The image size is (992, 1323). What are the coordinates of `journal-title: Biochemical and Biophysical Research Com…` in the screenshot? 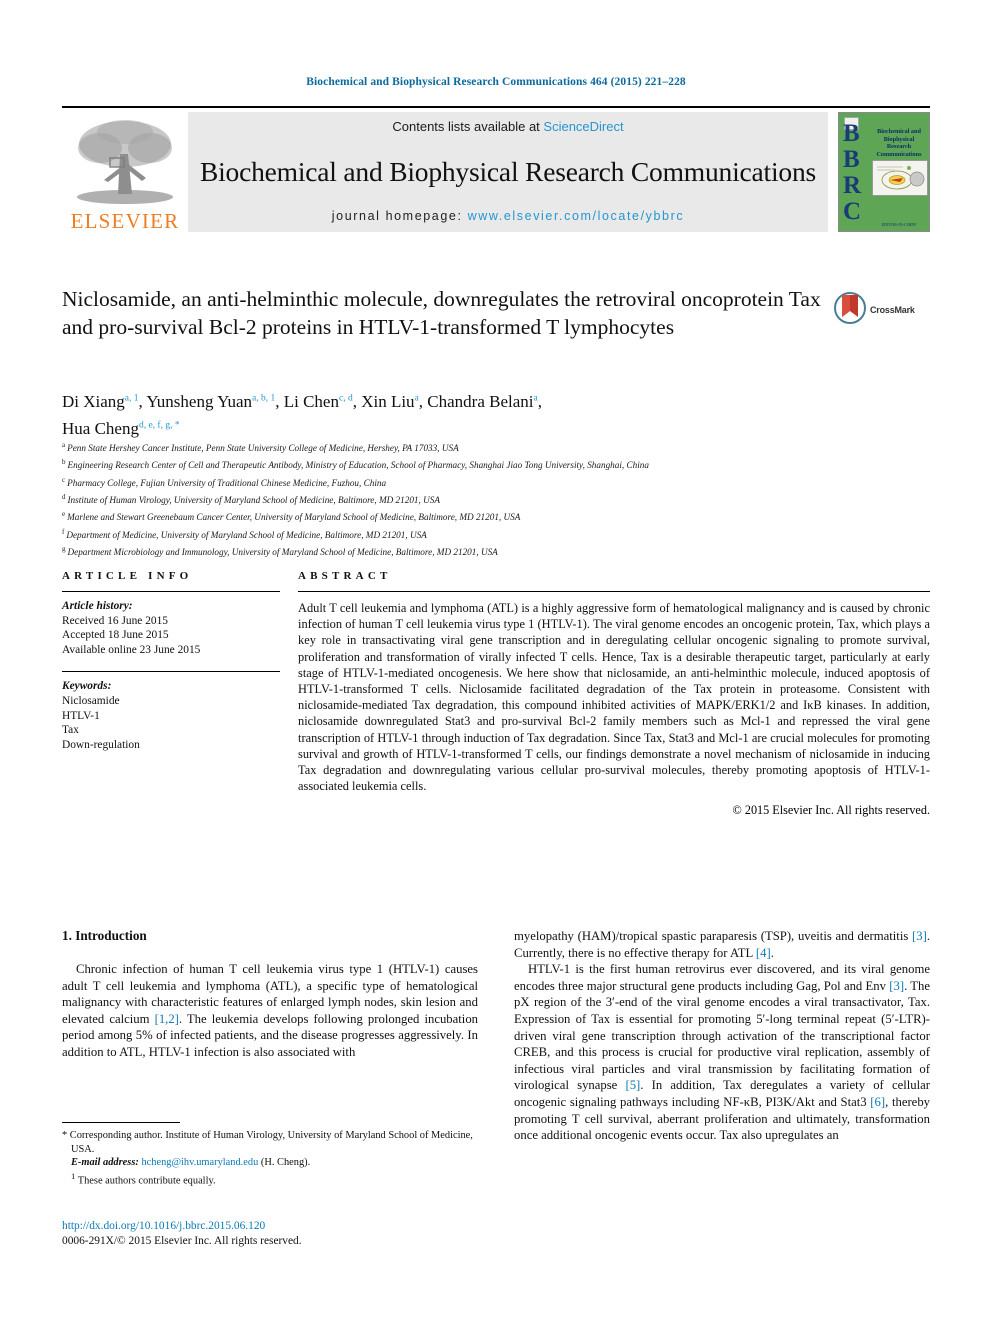 It's located at (508, 171).